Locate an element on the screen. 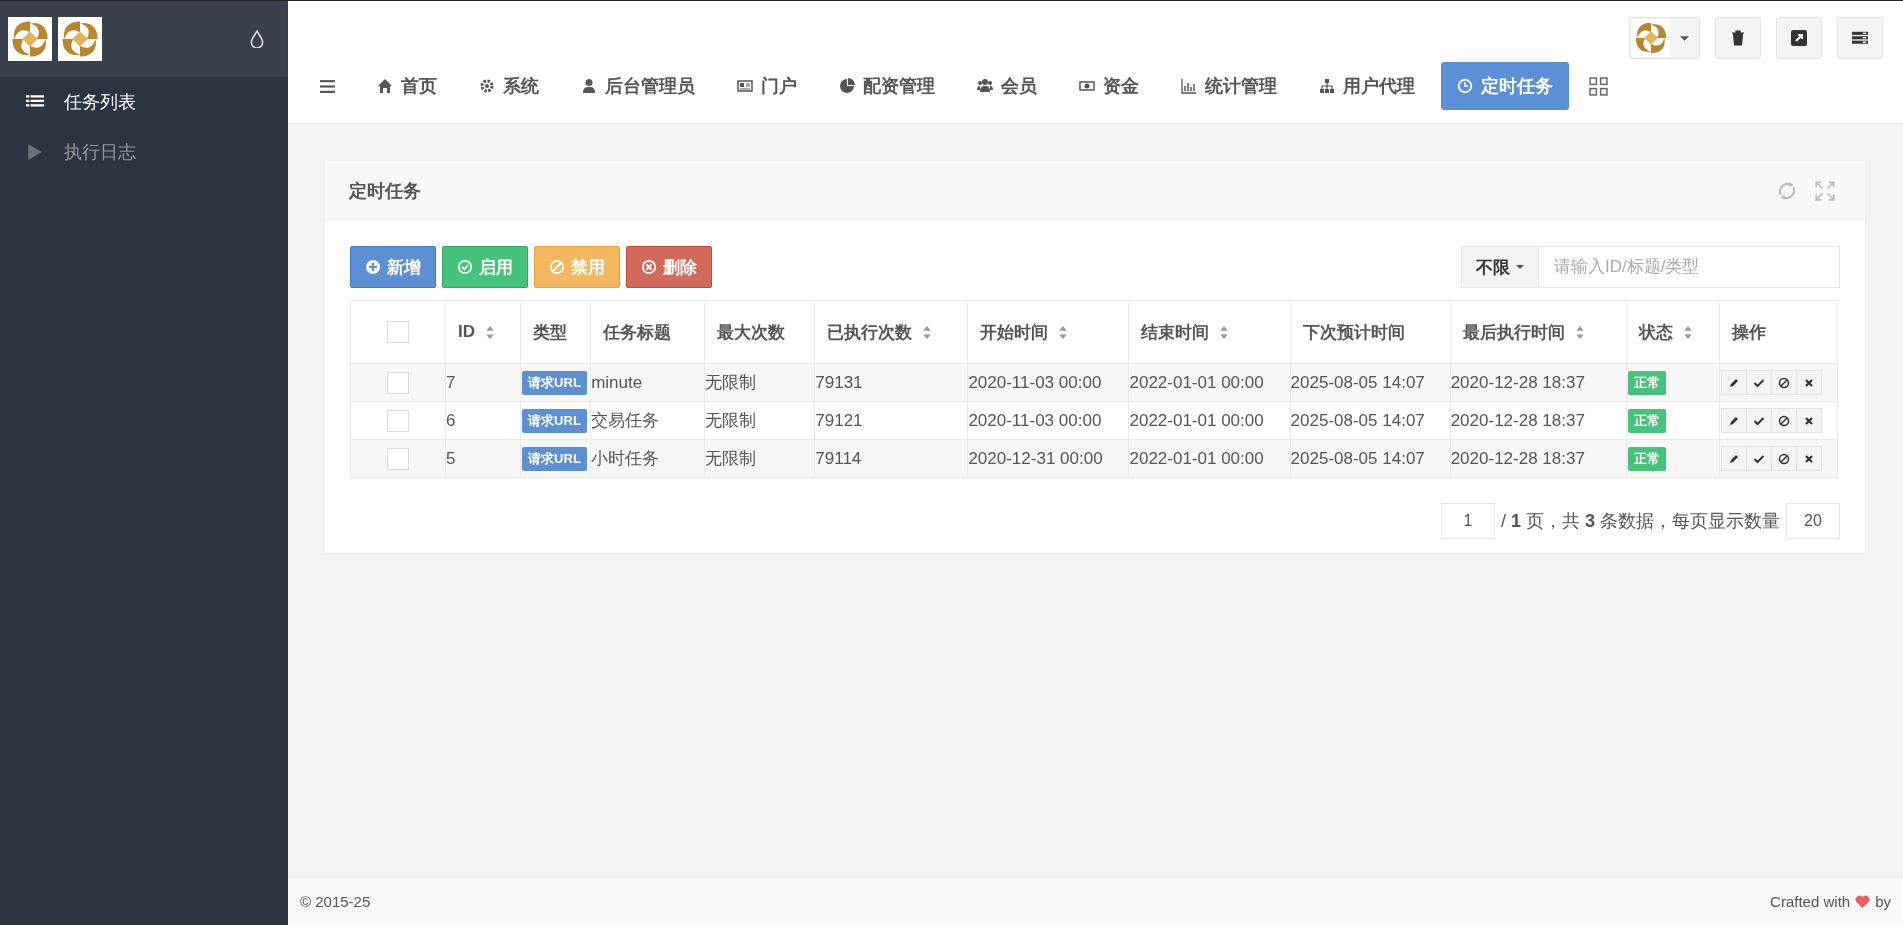  play-icon is located at coordinates (35, 152).